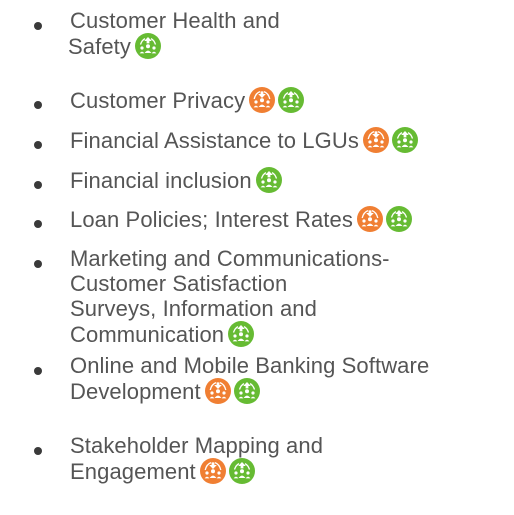  I want to click on item-line: Customer Satisfaction, so click(179, 283).